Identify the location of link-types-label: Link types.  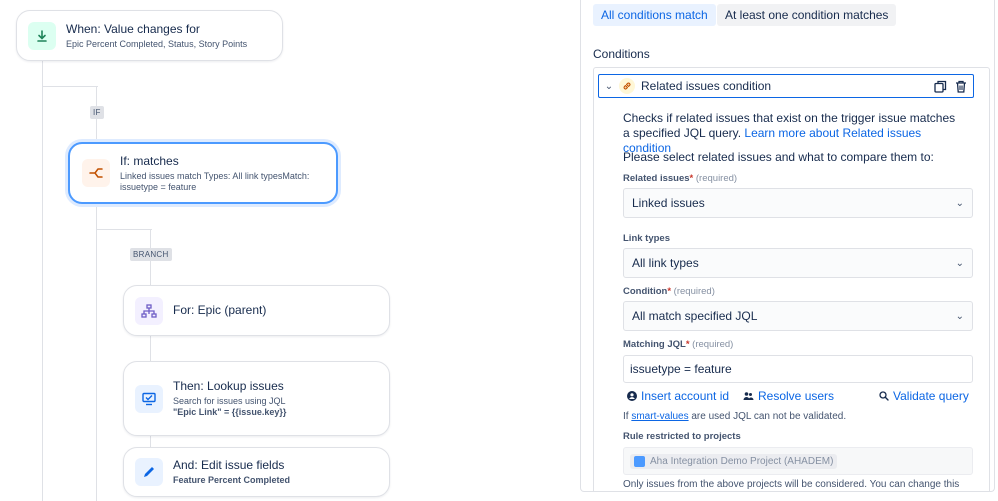
(646, 238).